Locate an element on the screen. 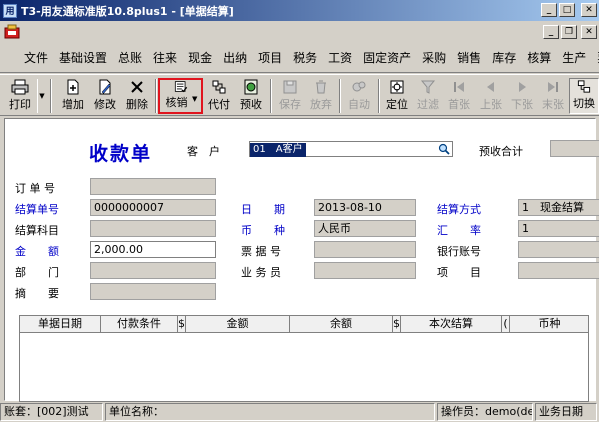  delete-button: 删除 is located at coordinates (137, 96).